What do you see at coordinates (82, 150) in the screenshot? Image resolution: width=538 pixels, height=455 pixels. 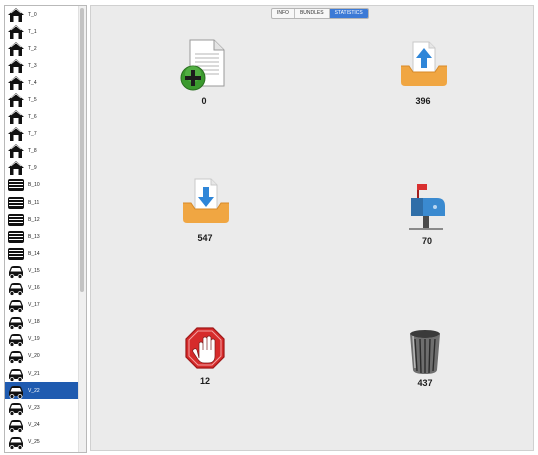 I see `scrollbar-thumb` at bounding box center [82, 150].